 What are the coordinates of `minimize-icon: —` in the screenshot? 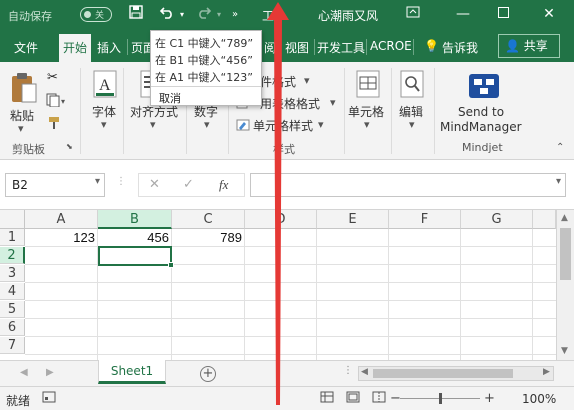 It's located at (463, 15).